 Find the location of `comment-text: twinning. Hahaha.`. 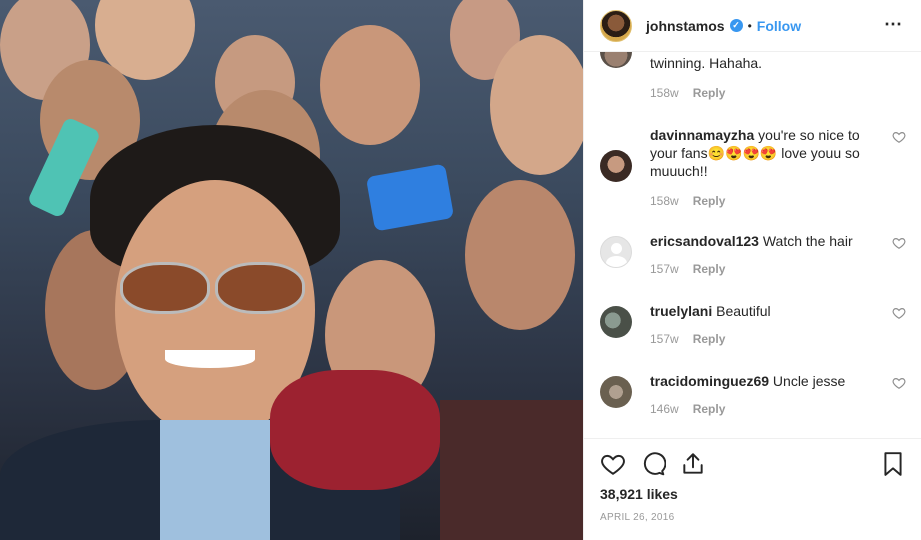

comment-text: twinning. Hahaha. is located at coordinates (760, 63).